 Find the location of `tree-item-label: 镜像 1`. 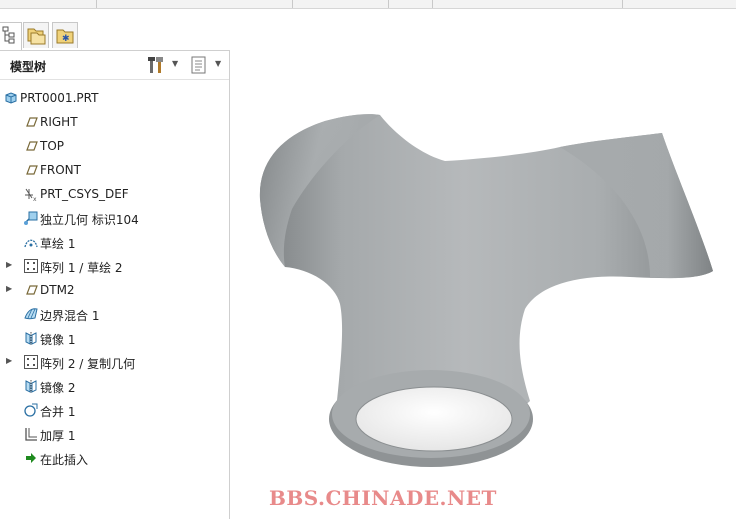

tree-item-label: 镜像 1 is located at coordinates (58, 340).